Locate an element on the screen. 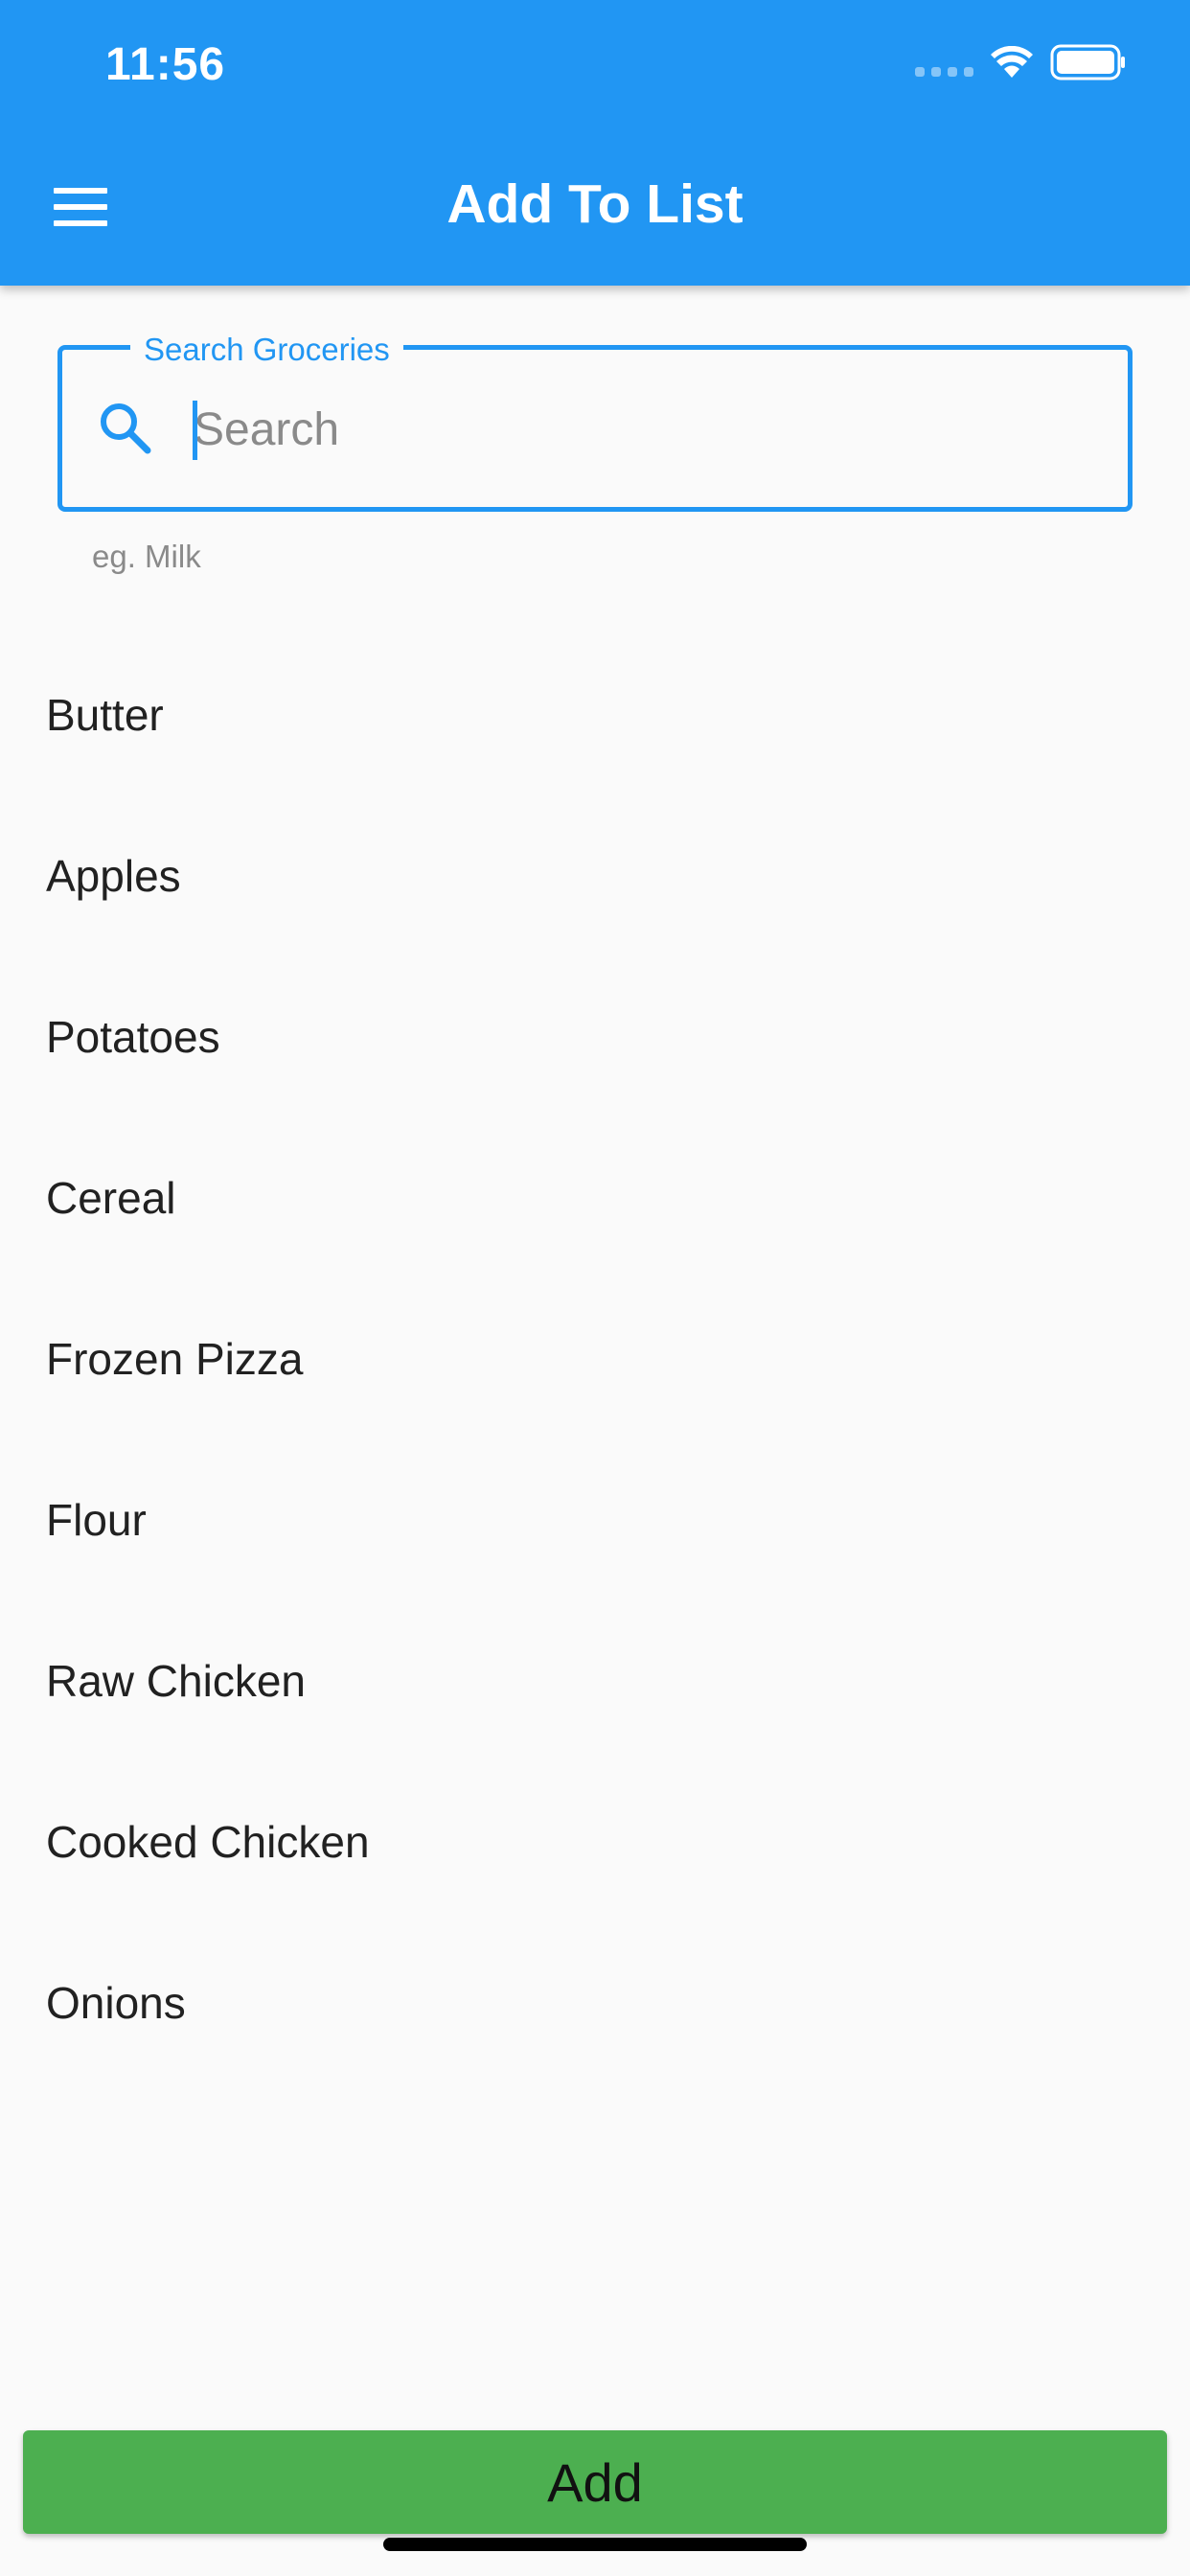 The image size is (1190, 2576). list-item: Butter is located at coordinates (595, 714).